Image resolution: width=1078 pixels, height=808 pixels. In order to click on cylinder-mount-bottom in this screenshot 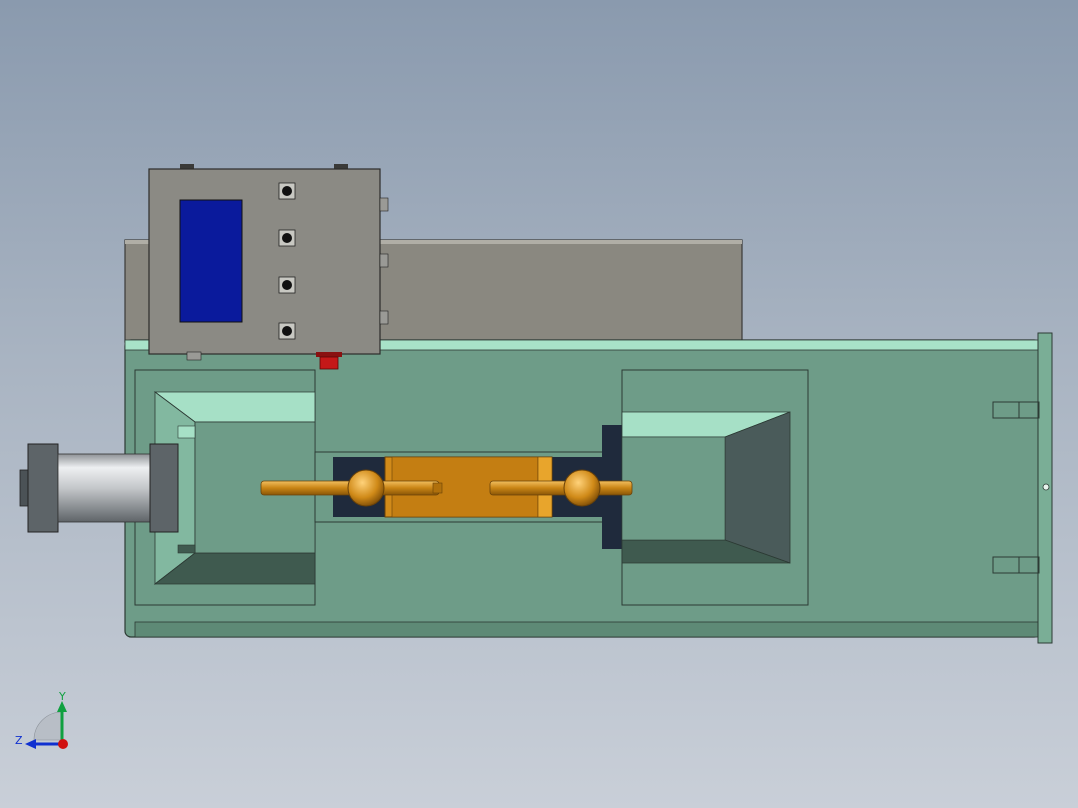, I will do `click(186, 549)`.